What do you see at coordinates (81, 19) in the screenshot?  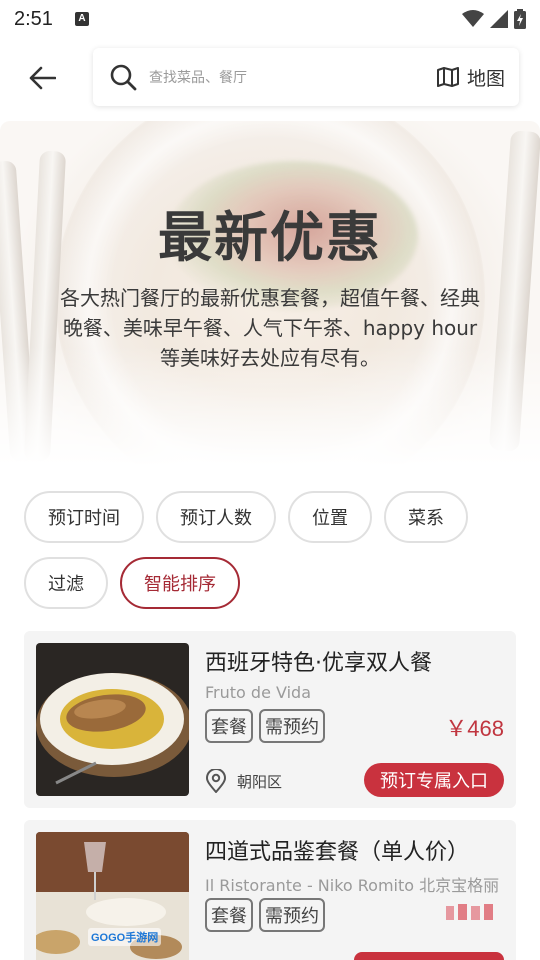 I see `notification-icon: A` at bounding box center [81, 19].